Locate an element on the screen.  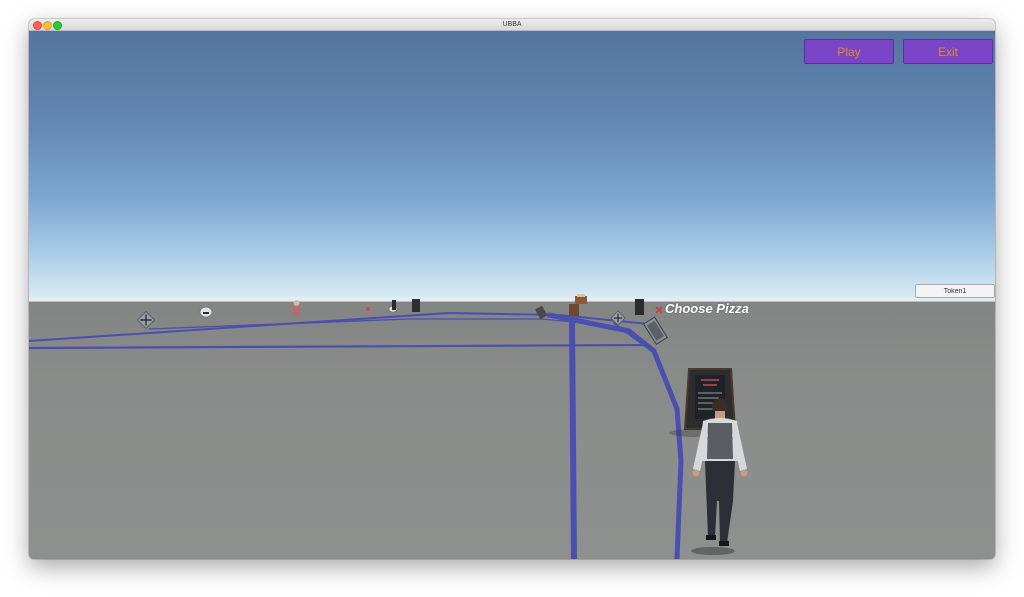
title-bar: UBBA is located at coordinates (512, 25).